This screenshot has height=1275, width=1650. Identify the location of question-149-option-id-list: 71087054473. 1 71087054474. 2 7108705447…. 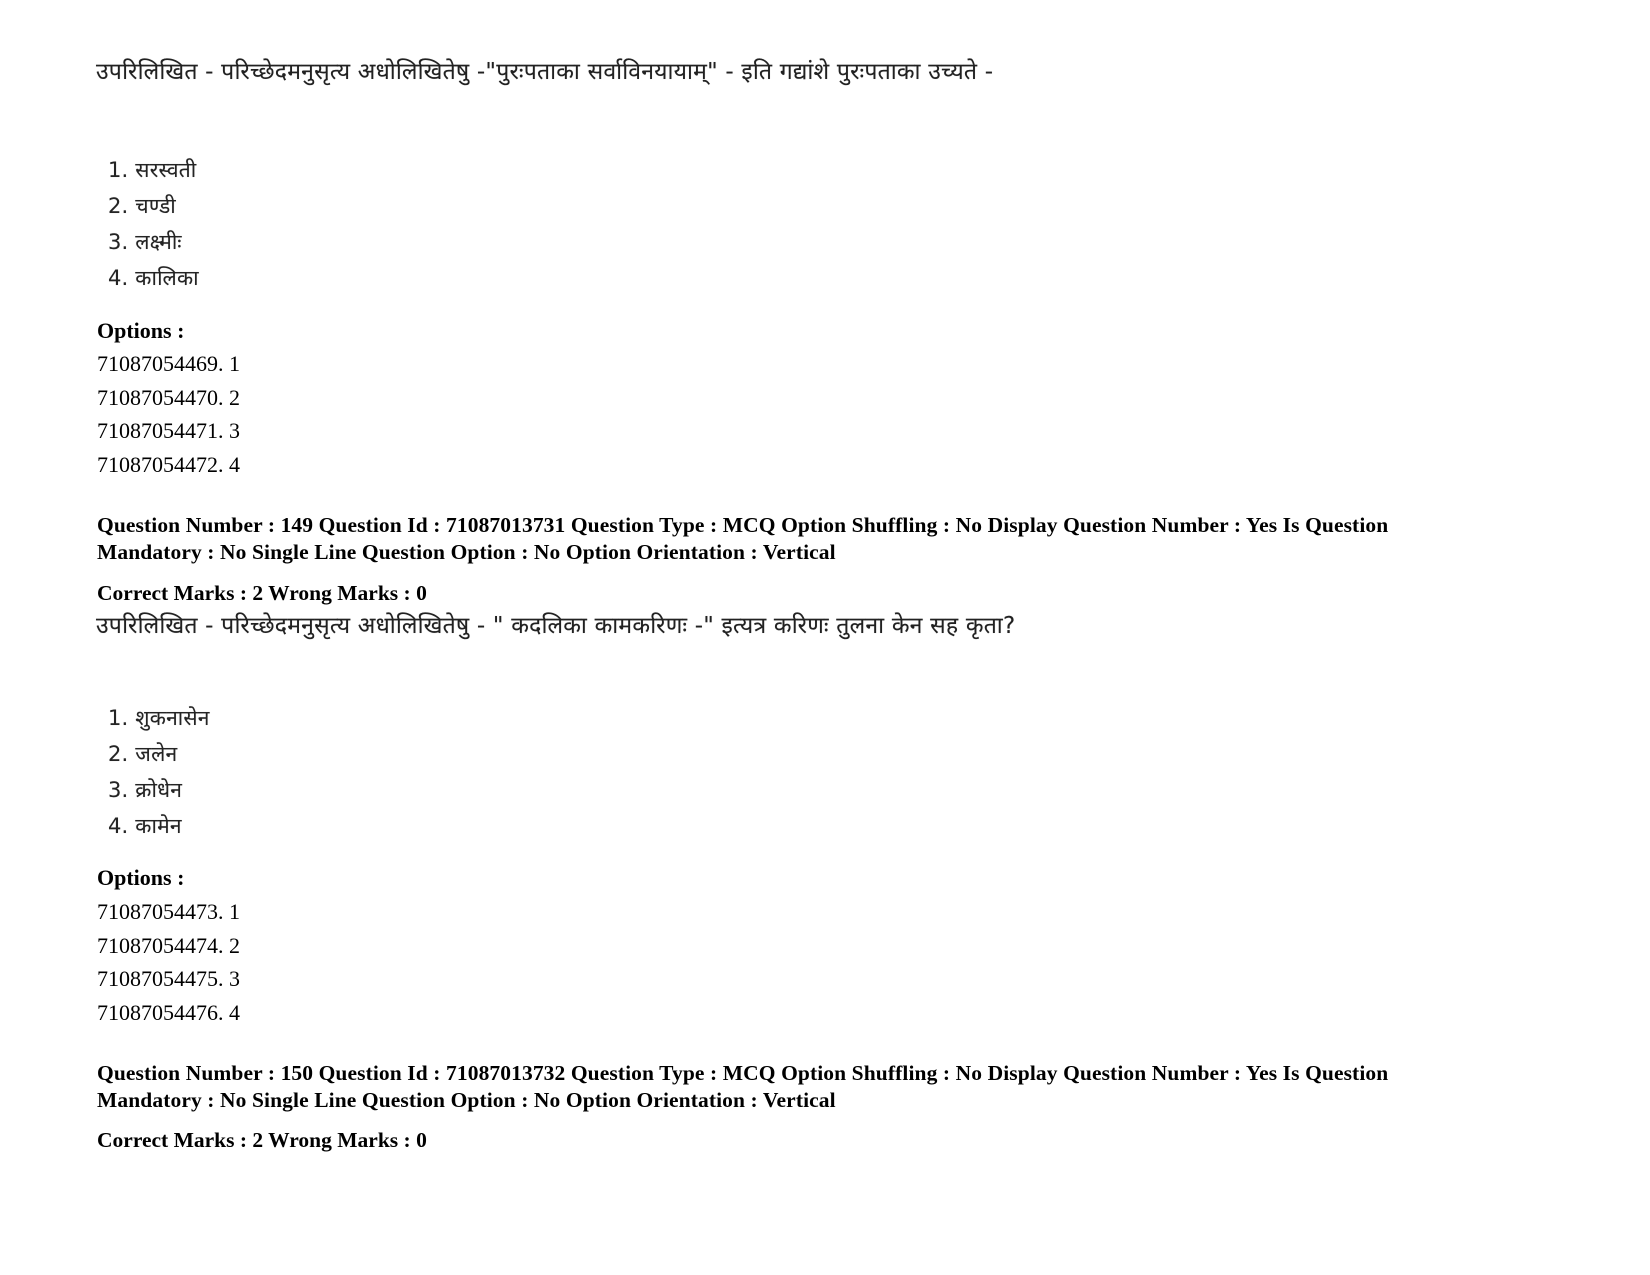
(168, 962).